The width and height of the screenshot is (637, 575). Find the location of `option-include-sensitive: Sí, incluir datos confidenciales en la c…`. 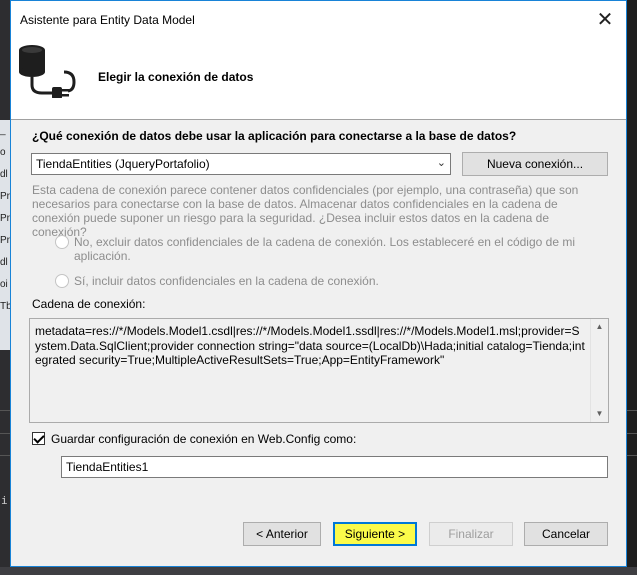

option-include-sensitive: Sí, incluir datos confidenciales en la c… is located at coordinates (315, 282).